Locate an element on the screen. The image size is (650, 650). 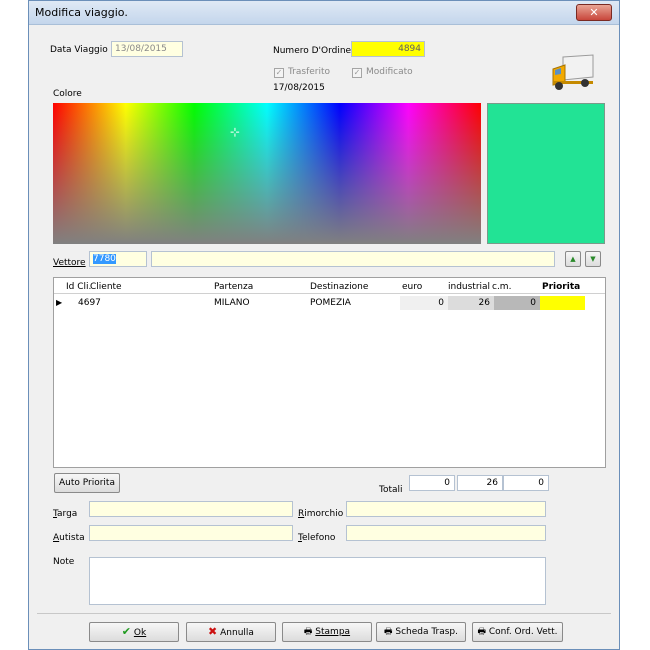
vettore-label: Vettore is located at coordinates (69, 263).